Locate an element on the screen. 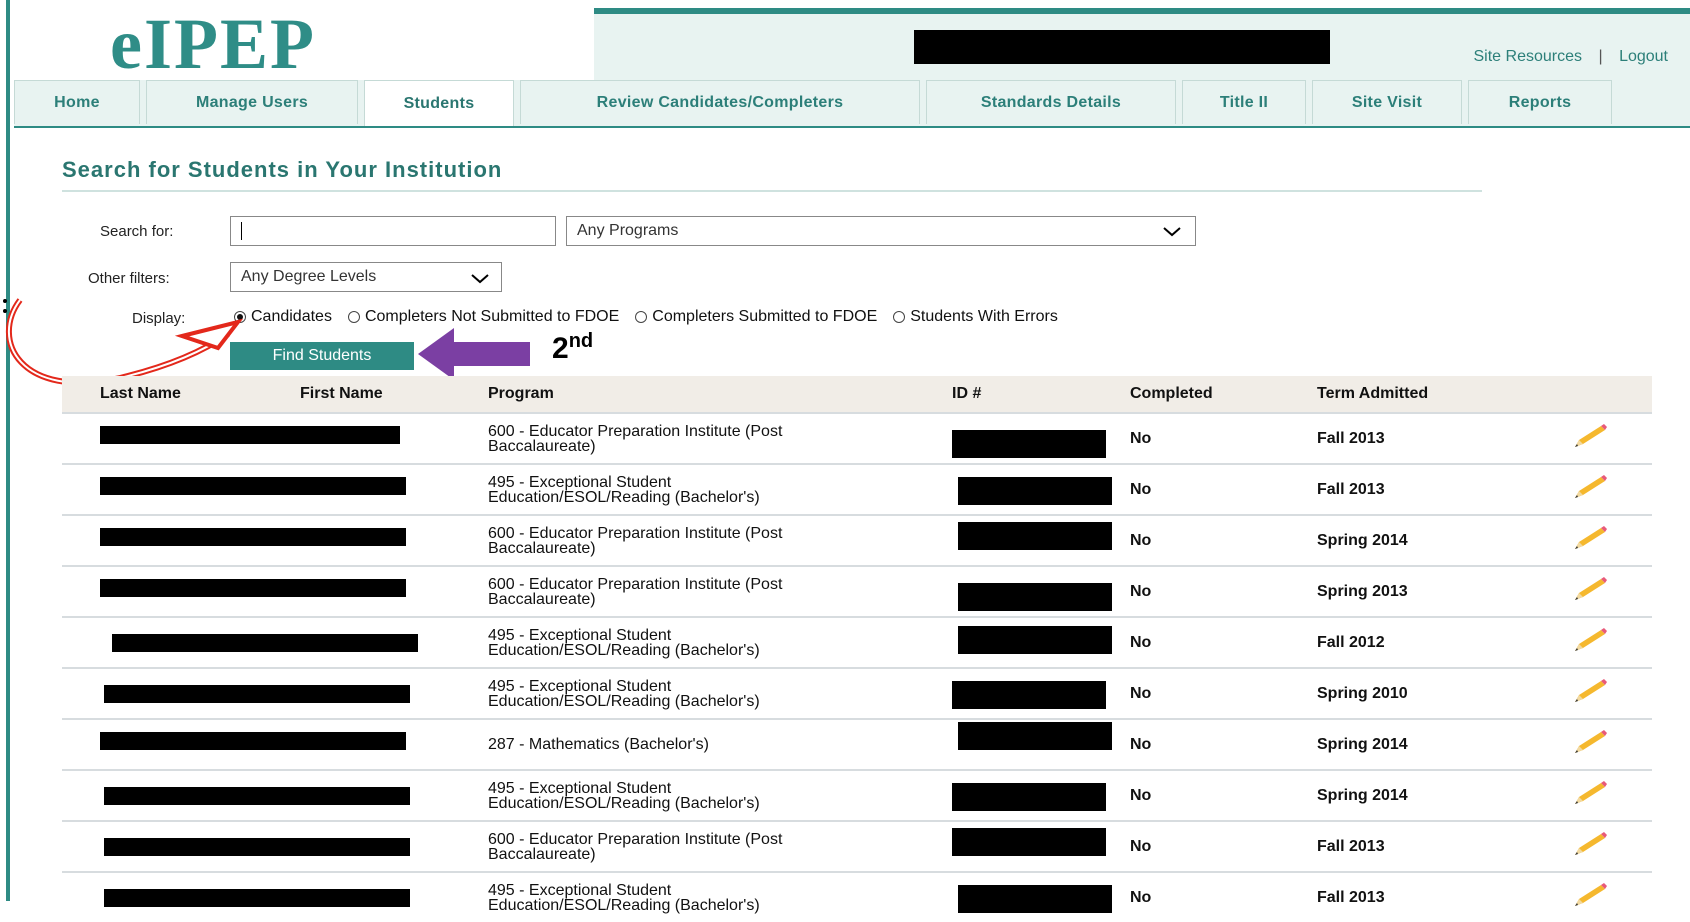 The height and width of the screenshot is (922, 1690). term-admitted-cell: Spring 2013 is located at coordinates (1444, 591).